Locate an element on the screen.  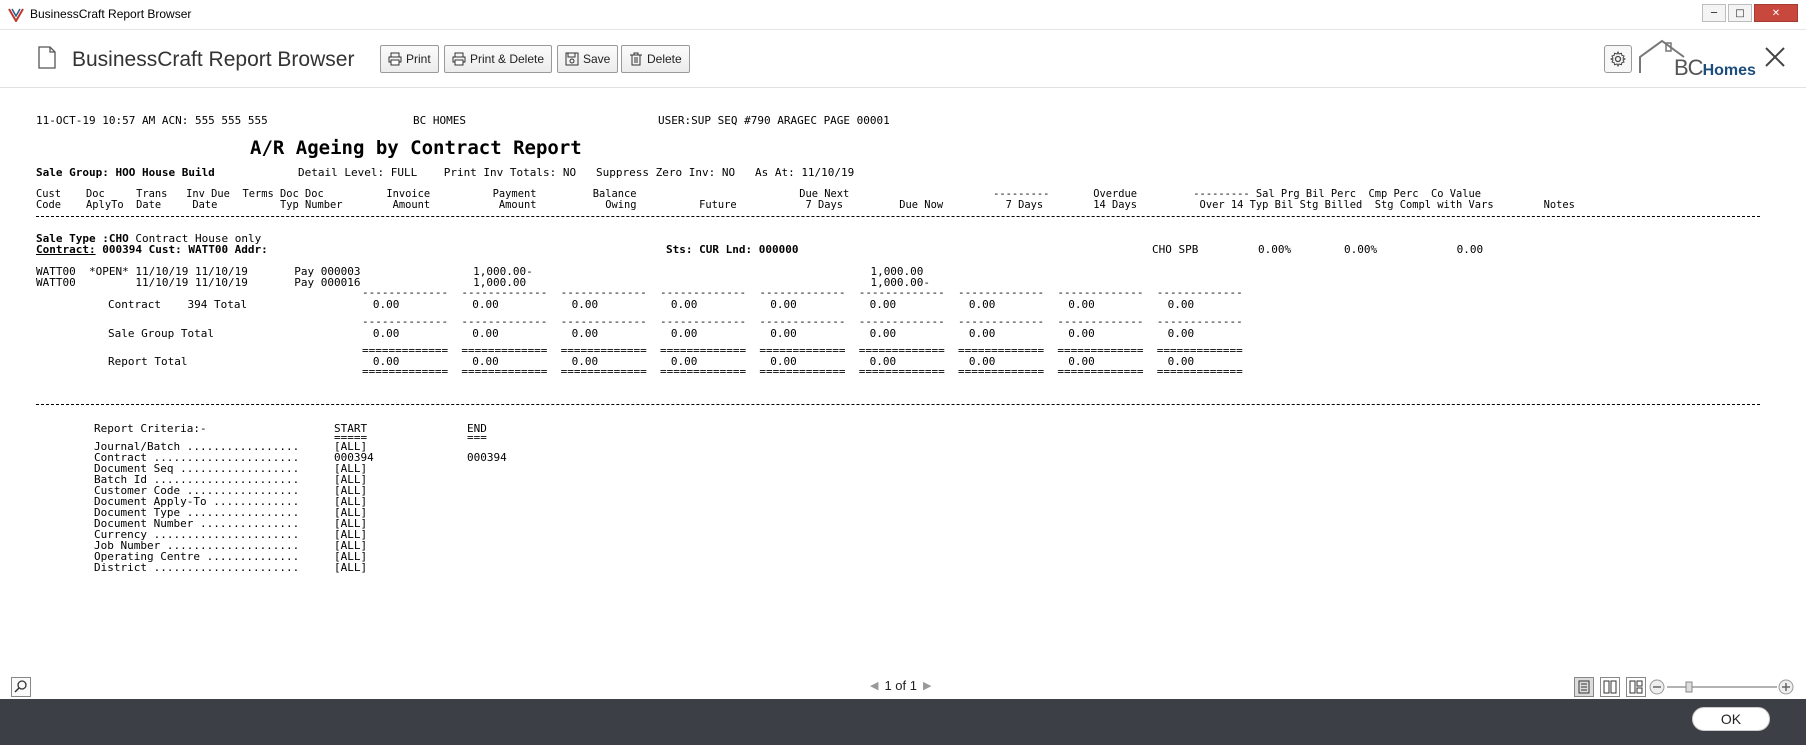
criteria-end-underline: === is located at coordinates (477, 437).